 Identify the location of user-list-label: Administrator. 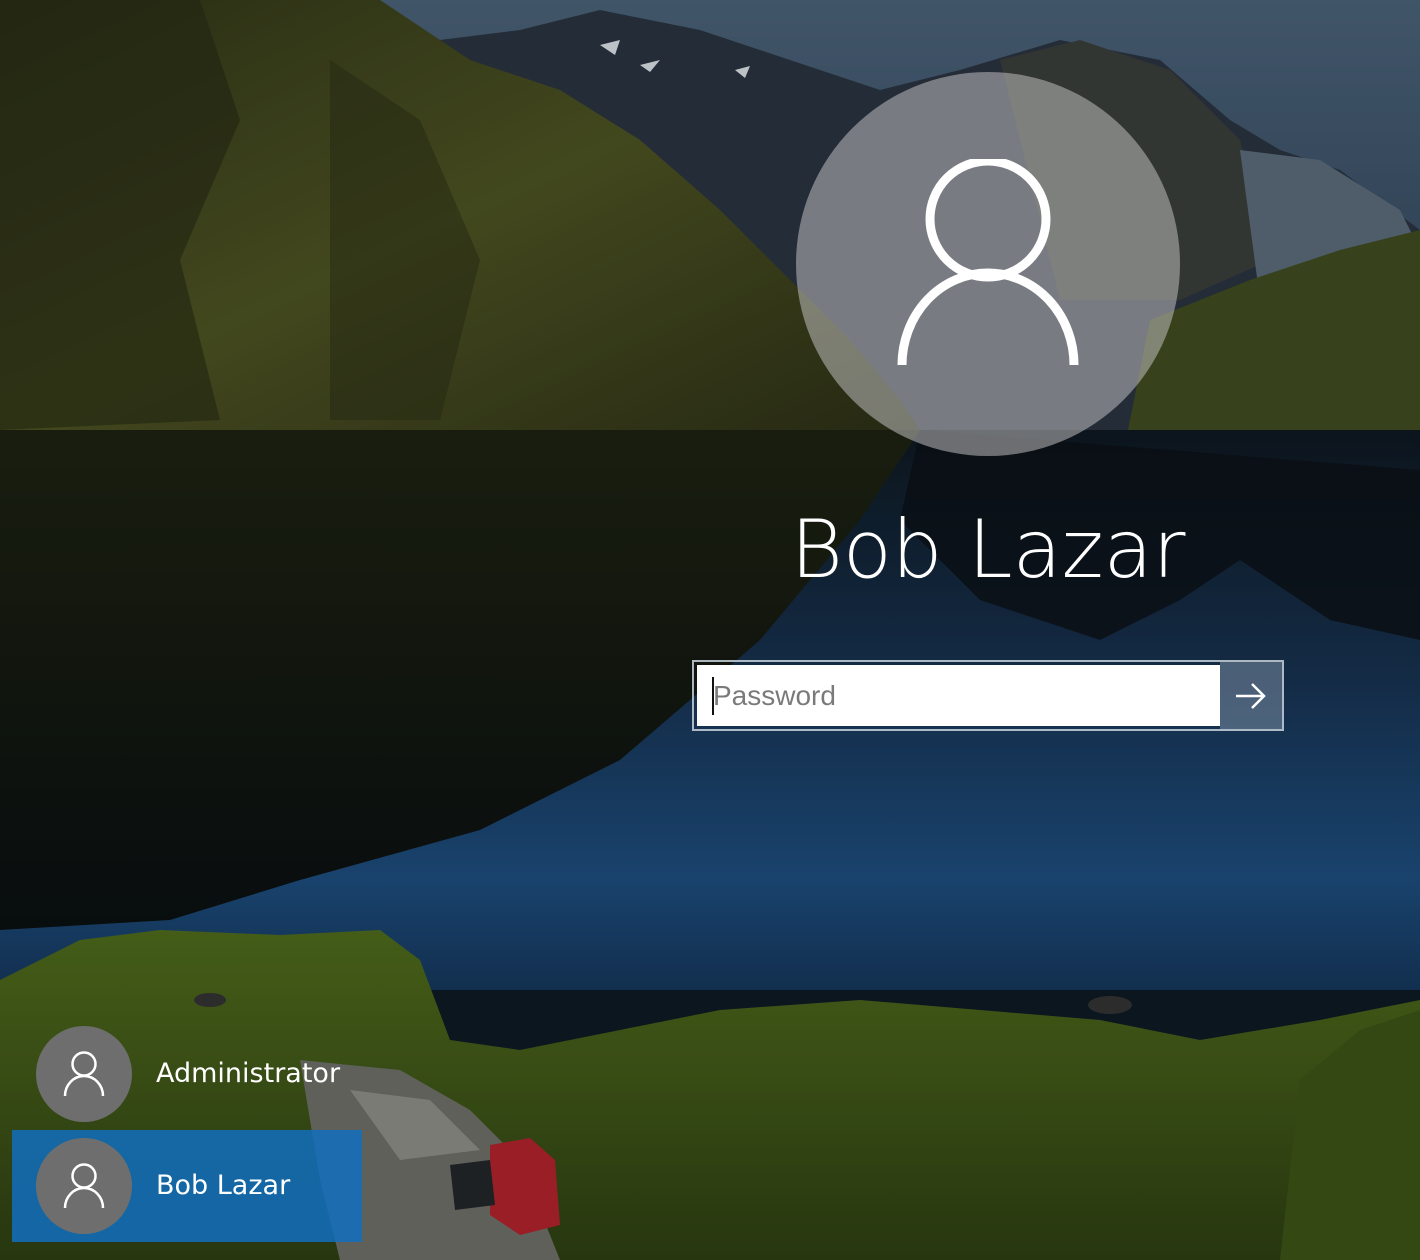
(248, 1073).